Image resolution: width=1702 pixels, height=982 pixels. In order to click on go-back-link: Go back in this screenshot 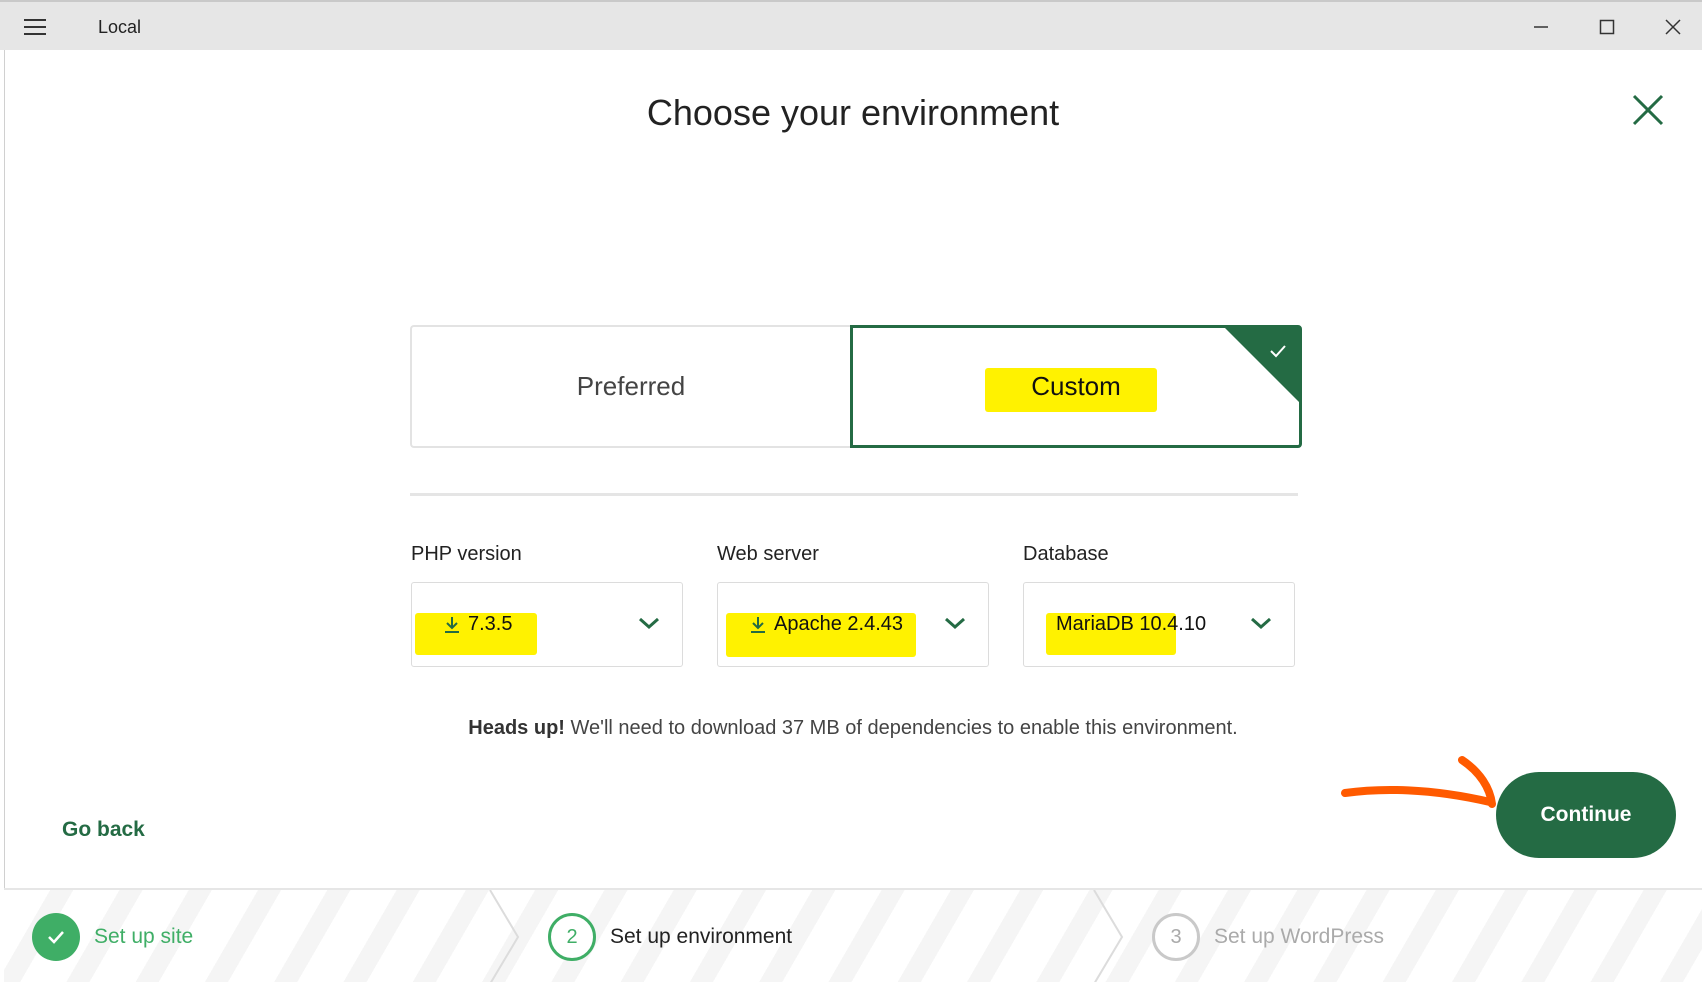, I will do `click(103, 830)`.